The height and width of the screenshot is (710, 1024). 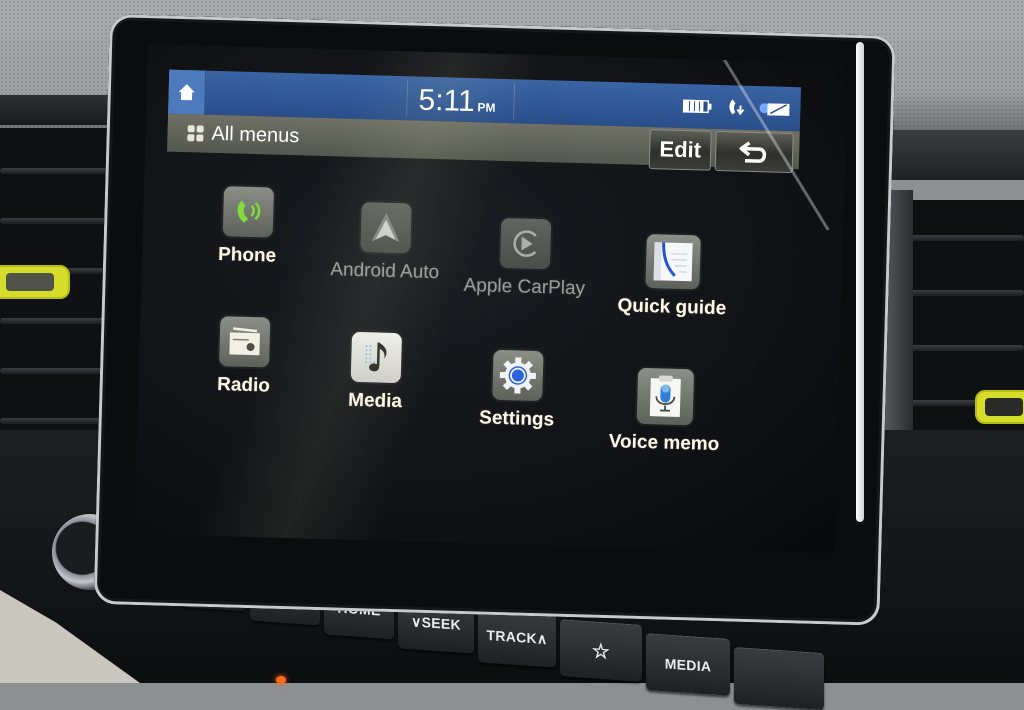 What do you see at coordinates (247, 256) in the screenshot?
I see `app-label: Phone` at bounding box center [247, 256].